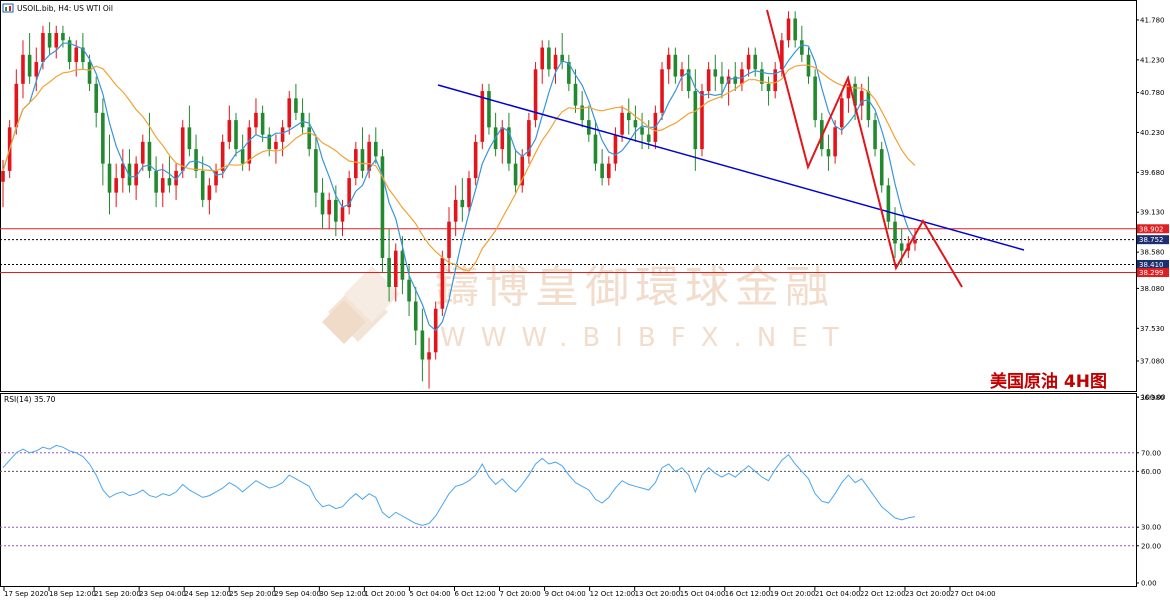 The width and height of the screenshot is (1170, 604). What do you see at coordinates (565, 594) in the screenshot?
I see `time-axis-label: 9 Oct 04:00` at bounding box center [565, 594].